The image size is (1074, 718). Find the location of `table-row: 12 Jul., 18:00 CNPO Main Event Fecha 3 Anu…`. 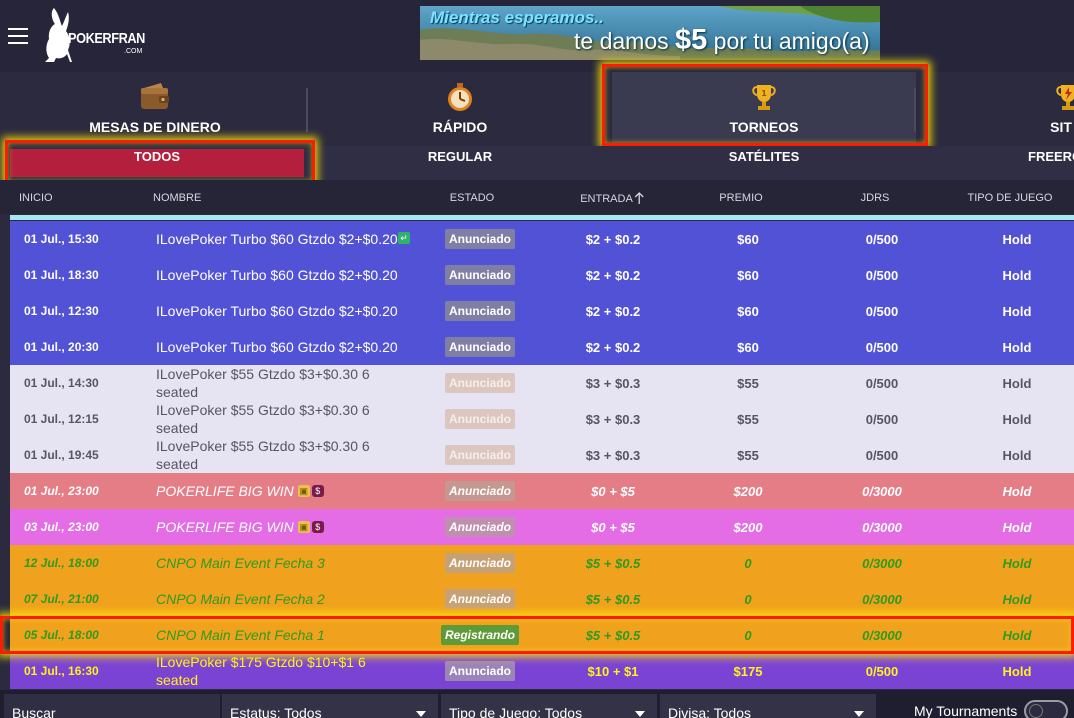

table-row: 12 Jul., 18:00 CNPO Main Event Fecha 3 Anu… is located at coordinates (542, 563).